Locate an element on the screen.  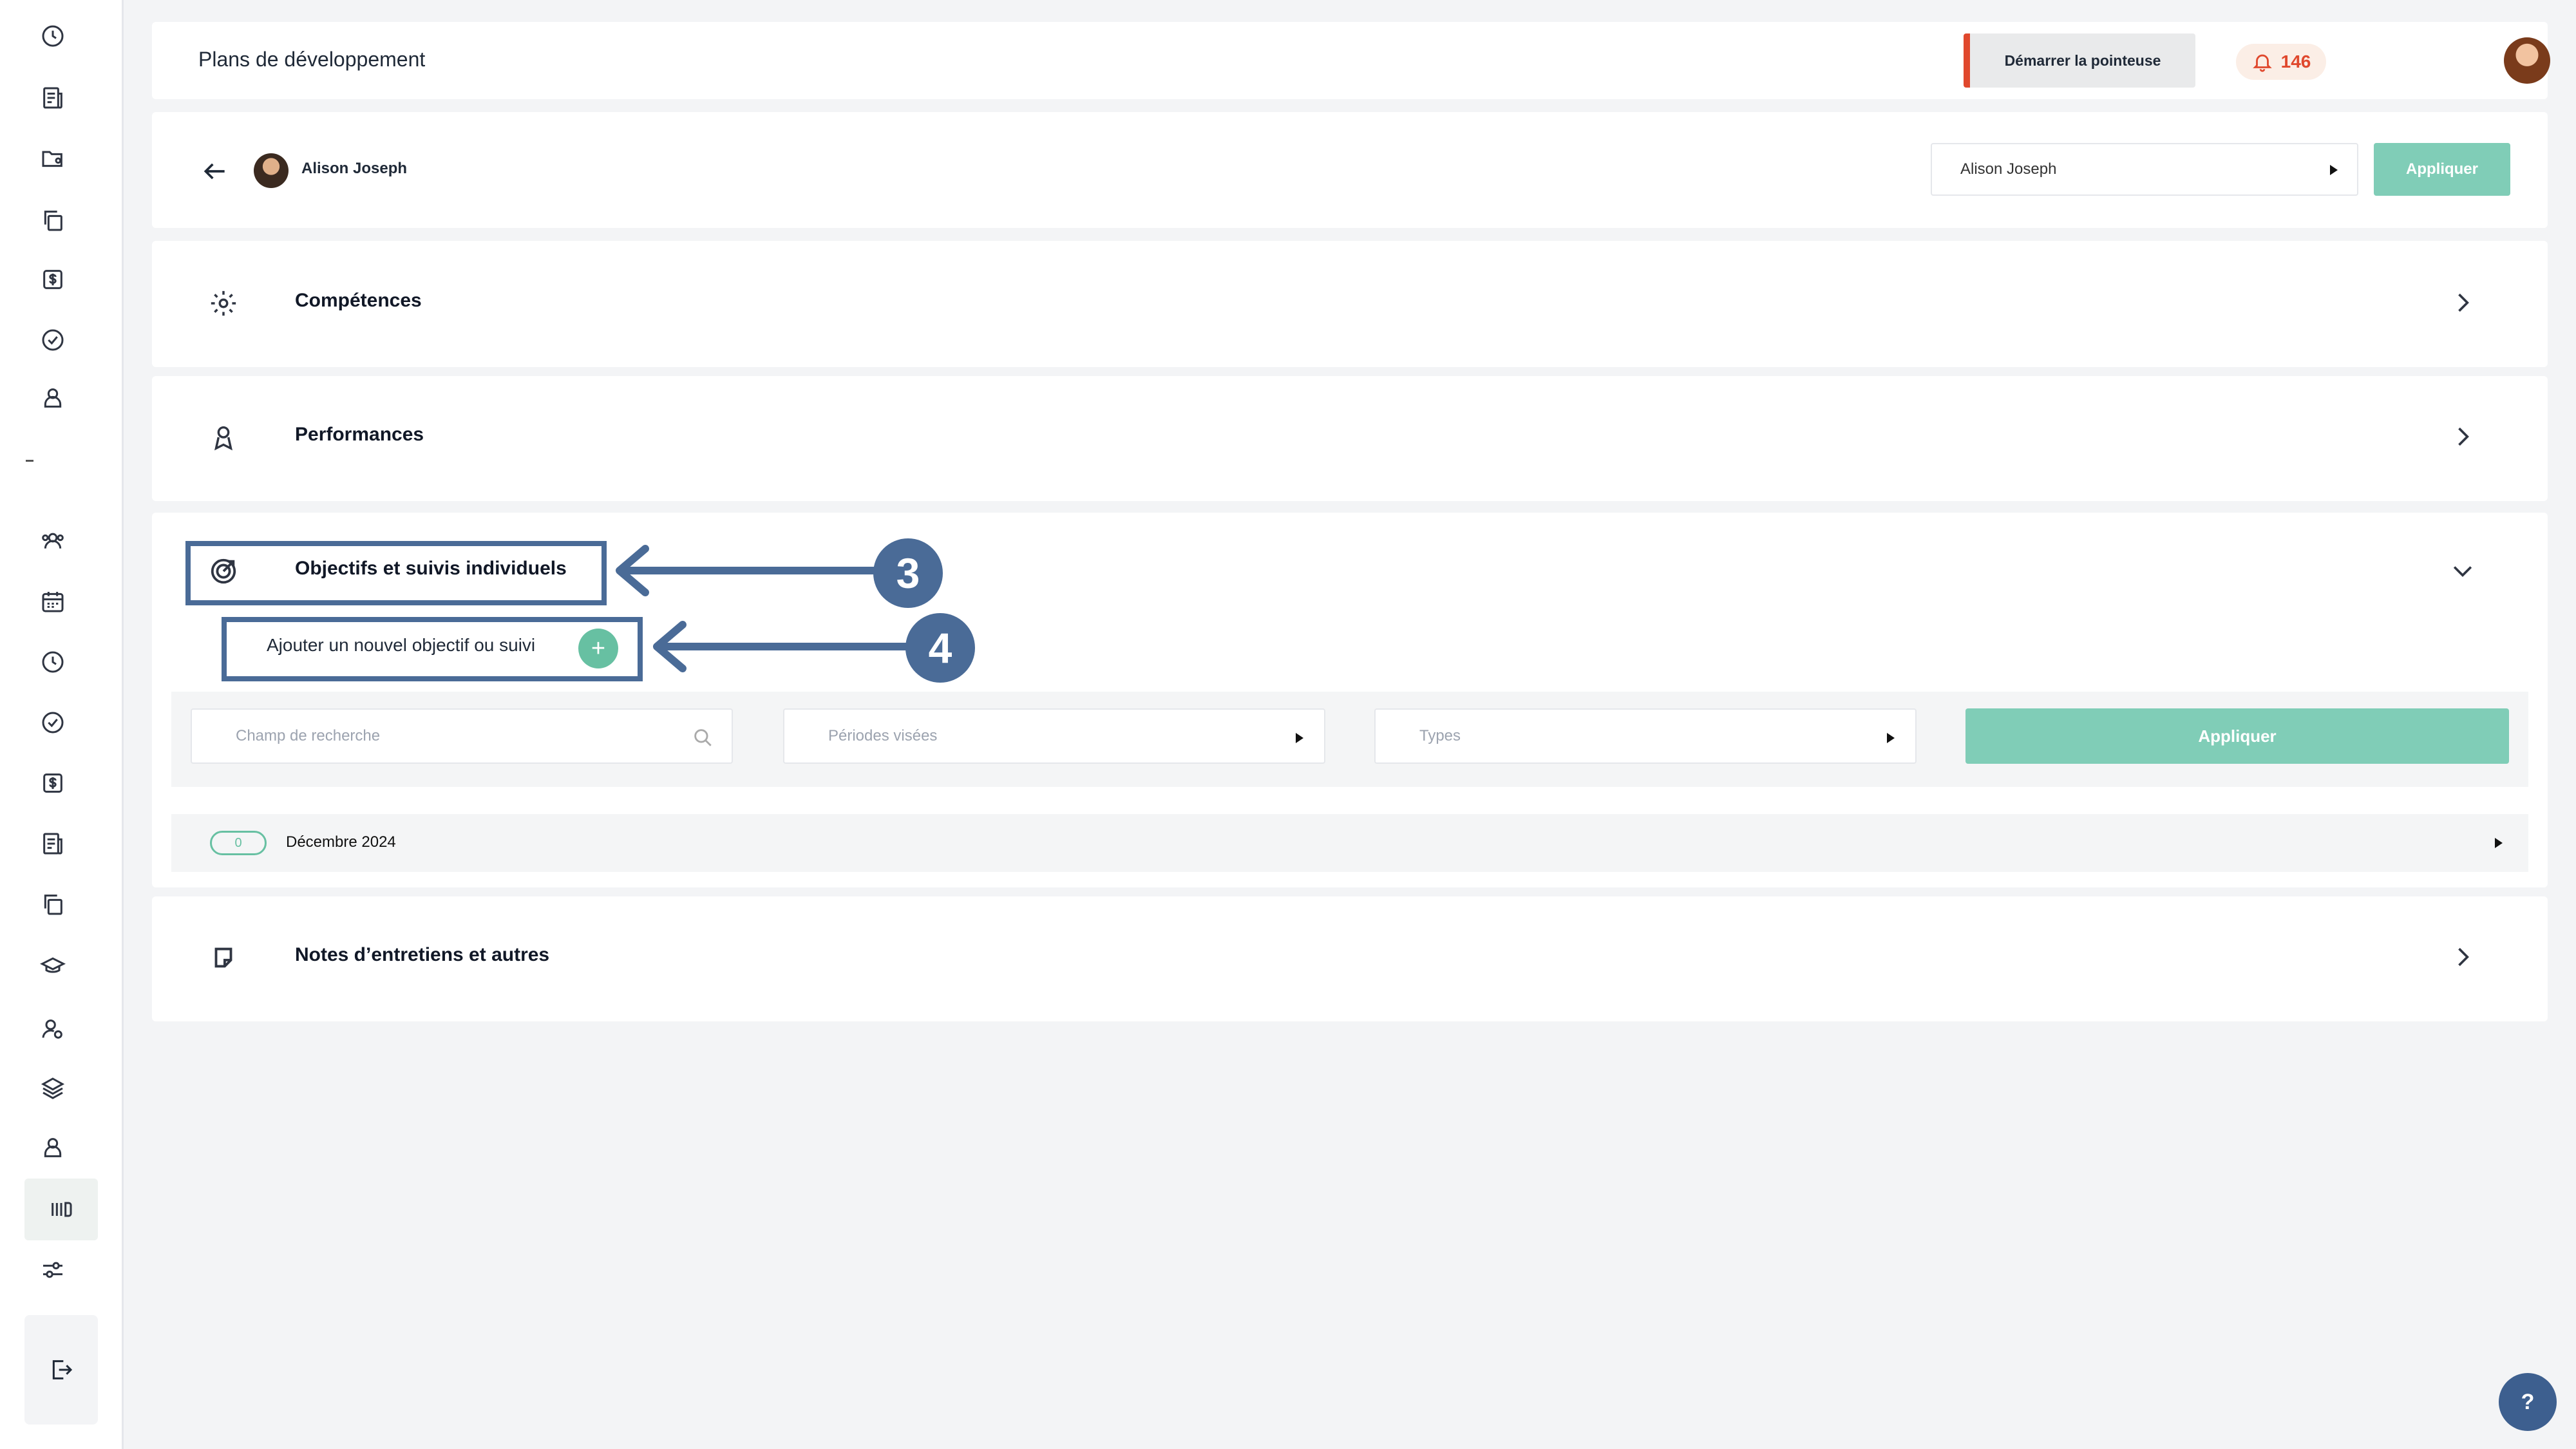
search-icon is located at coordinates (703, 738).